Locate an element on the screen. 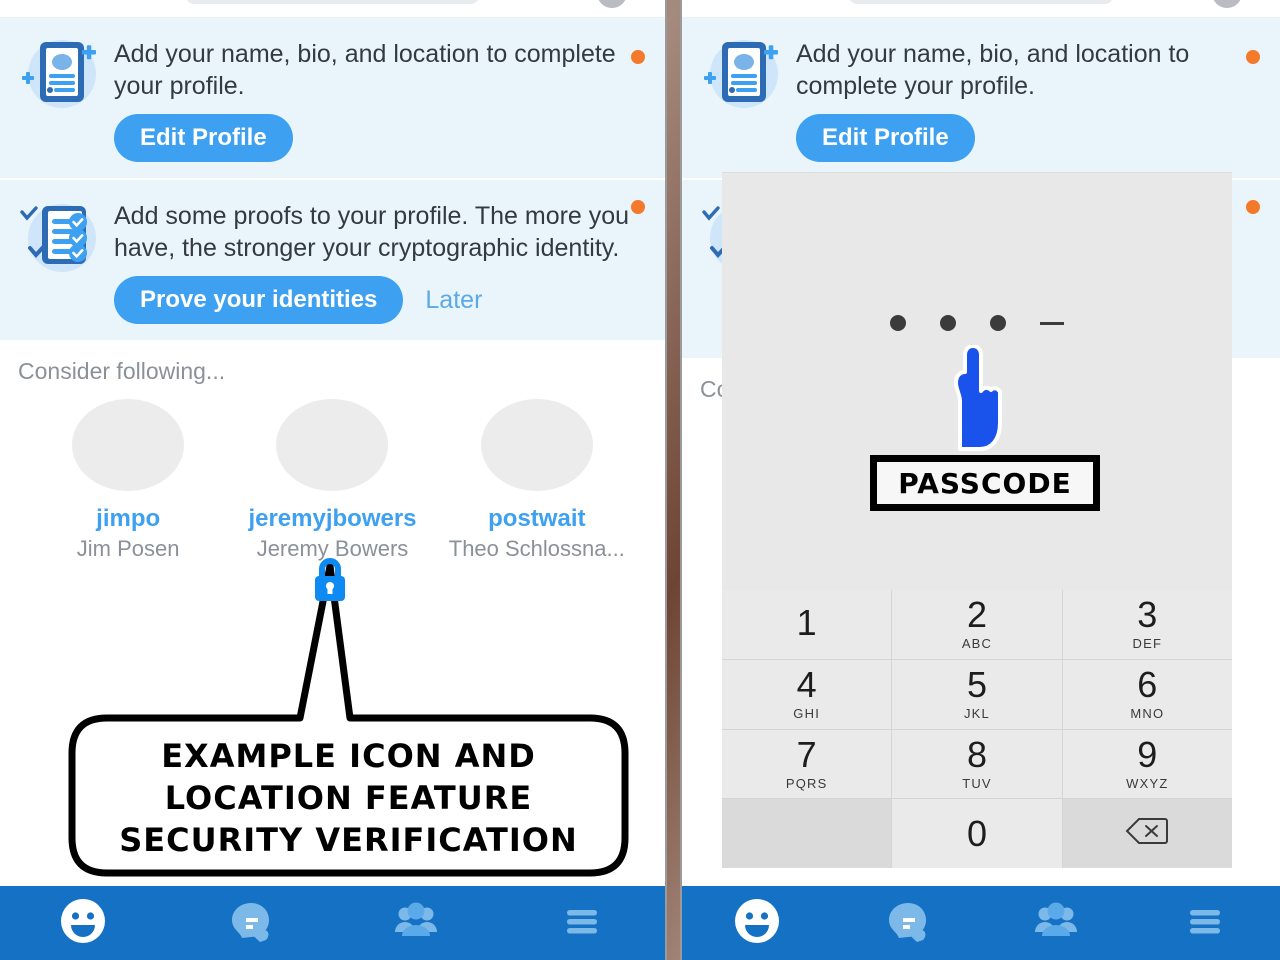  key-digit: 9 is located at coordinates (1147, 754).